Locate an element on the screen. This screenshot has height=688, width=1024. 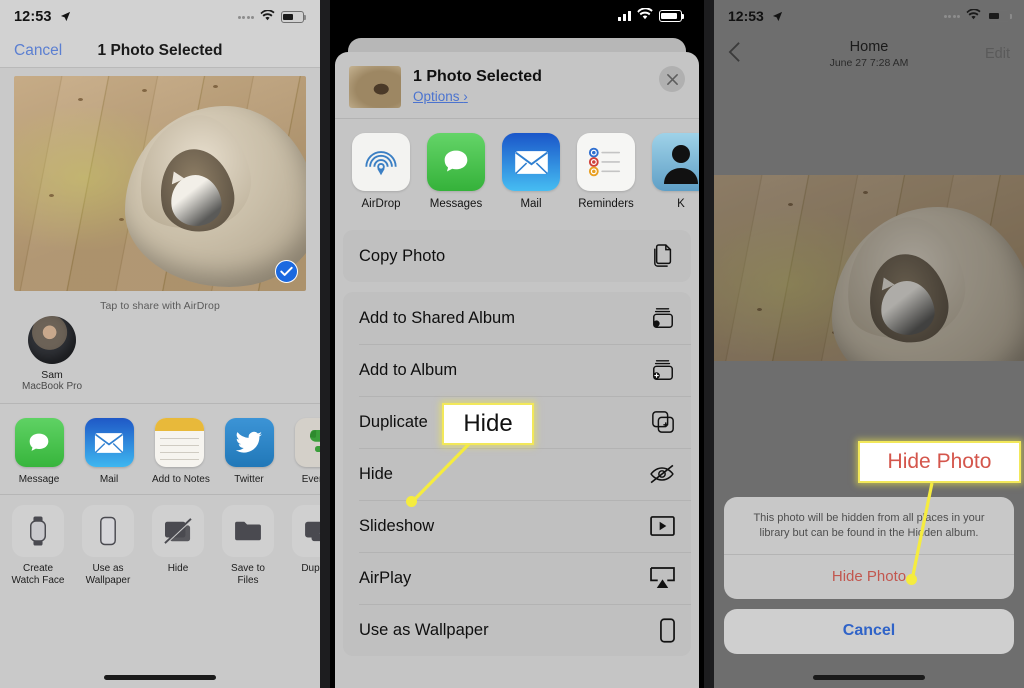
airdrop-hint: Tap to share with AirDrop is located at coordinates (160, 306).